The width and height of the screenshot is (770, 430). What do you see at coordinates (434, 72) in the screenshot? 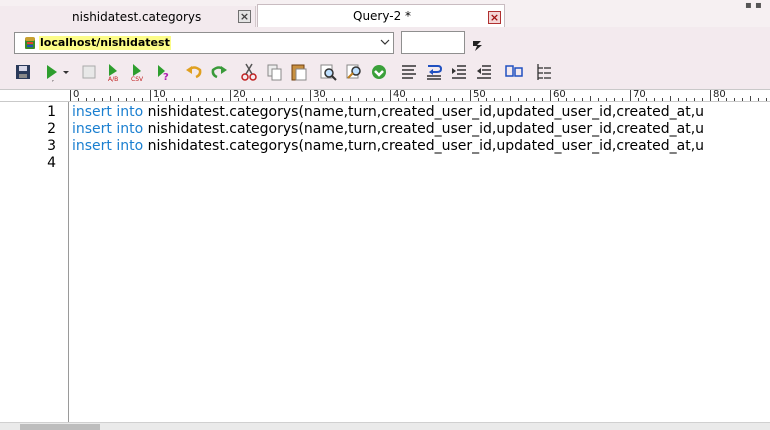
I see `wrap-icon` at bounding box center [434, 72].